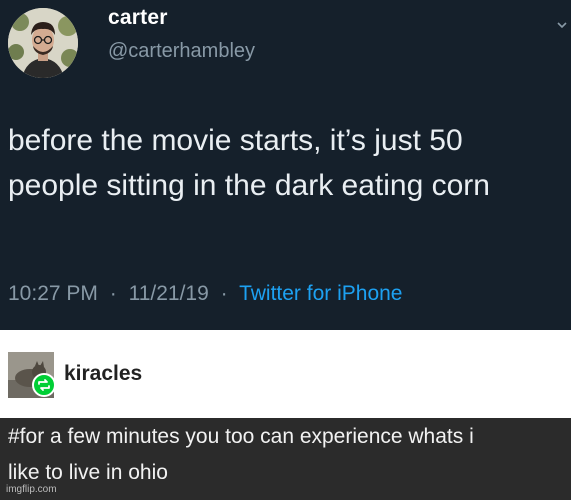  I want to click on reblog-username: kiracles, so click(103, 374).